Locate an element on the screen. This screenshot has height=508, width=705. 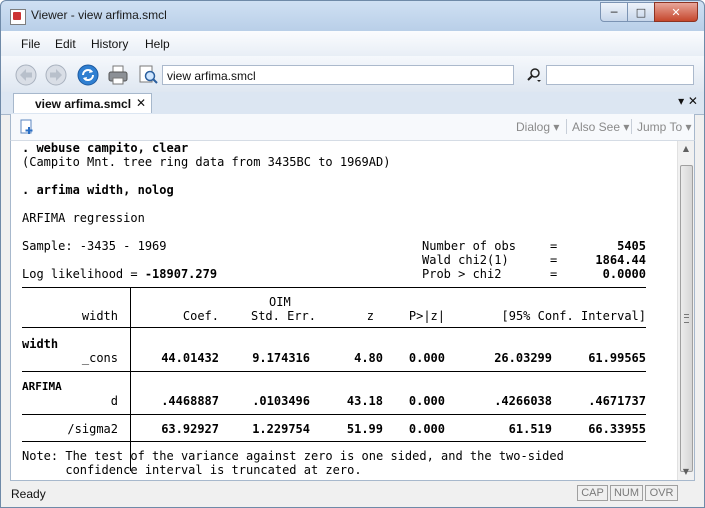
forward-arrow-icon is located at coordinates (56, 75).